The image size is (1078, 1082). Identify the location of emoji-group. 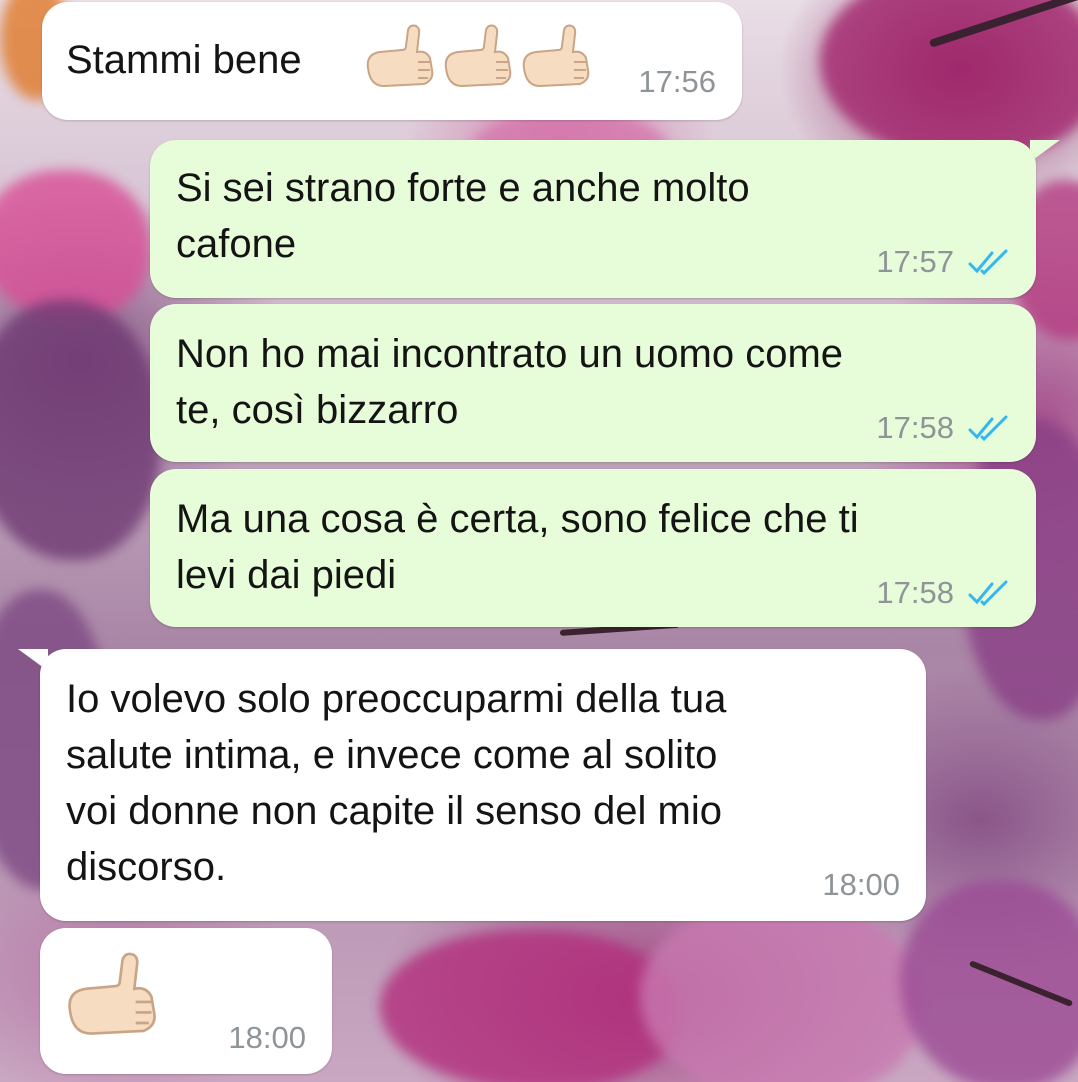
(478, 59).